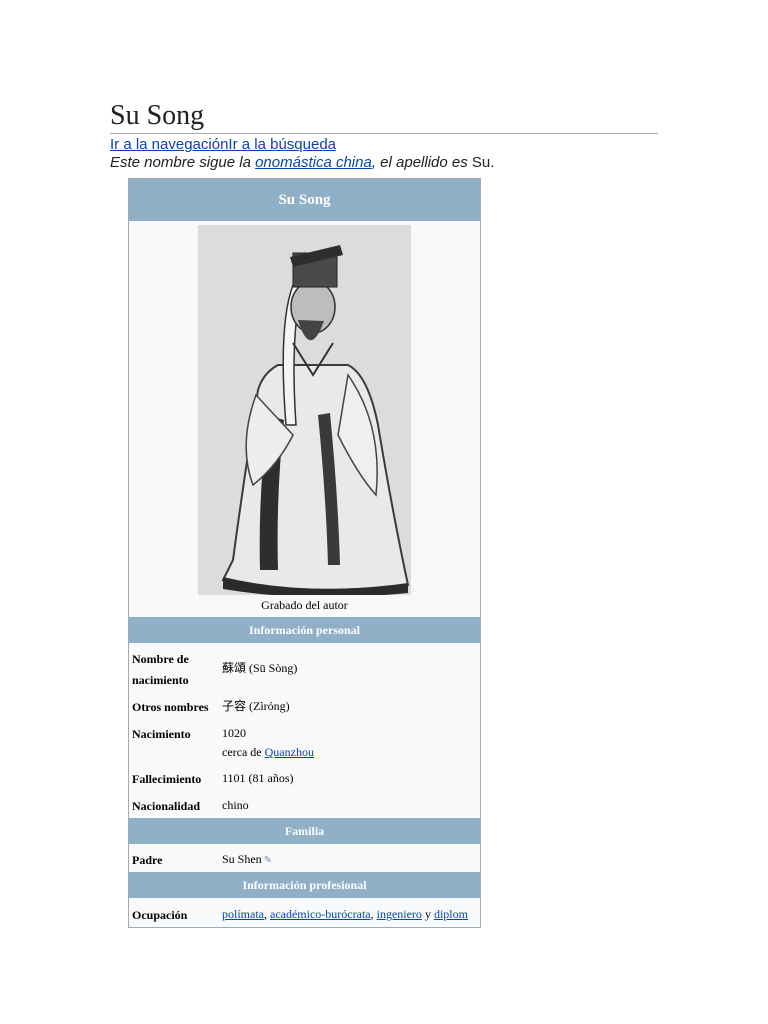  What do you see at coordinates (419, 162) in the screenshot?
I see `hatnote-middle: , el apellido es` at bounding box center [419, 162].